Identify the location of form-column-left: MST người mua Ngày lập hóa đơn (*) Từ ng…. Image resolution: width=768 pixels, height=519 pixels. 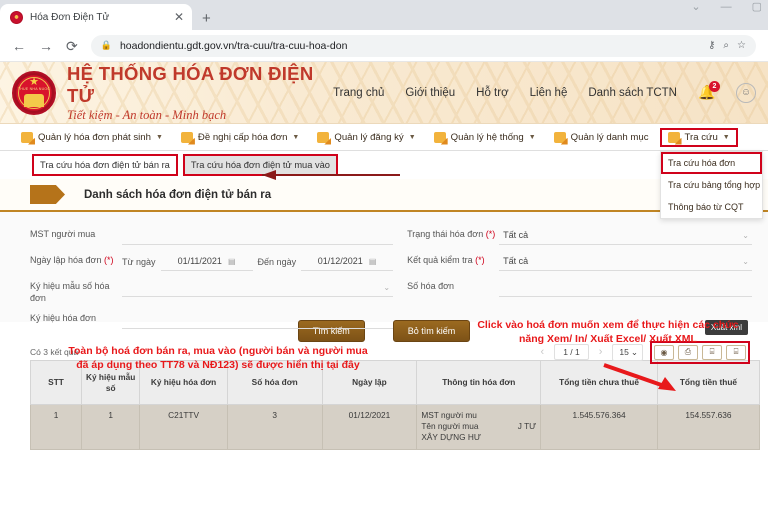
(212, 277).